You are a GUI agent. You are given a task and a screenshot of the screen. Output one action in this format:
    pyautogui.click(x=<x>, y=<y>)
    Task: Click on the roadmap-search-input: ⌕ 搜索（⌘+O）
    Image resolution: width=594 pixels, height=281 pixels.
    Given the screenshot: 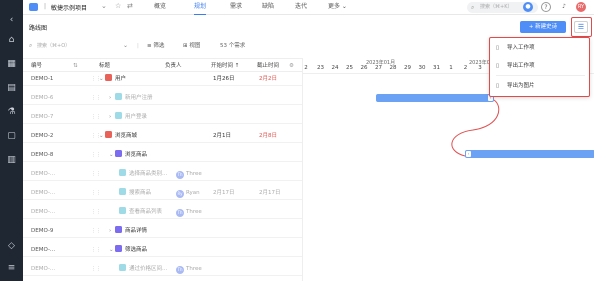 What is the action you would take?
    pyautogui.click(x=77, y=46)
    